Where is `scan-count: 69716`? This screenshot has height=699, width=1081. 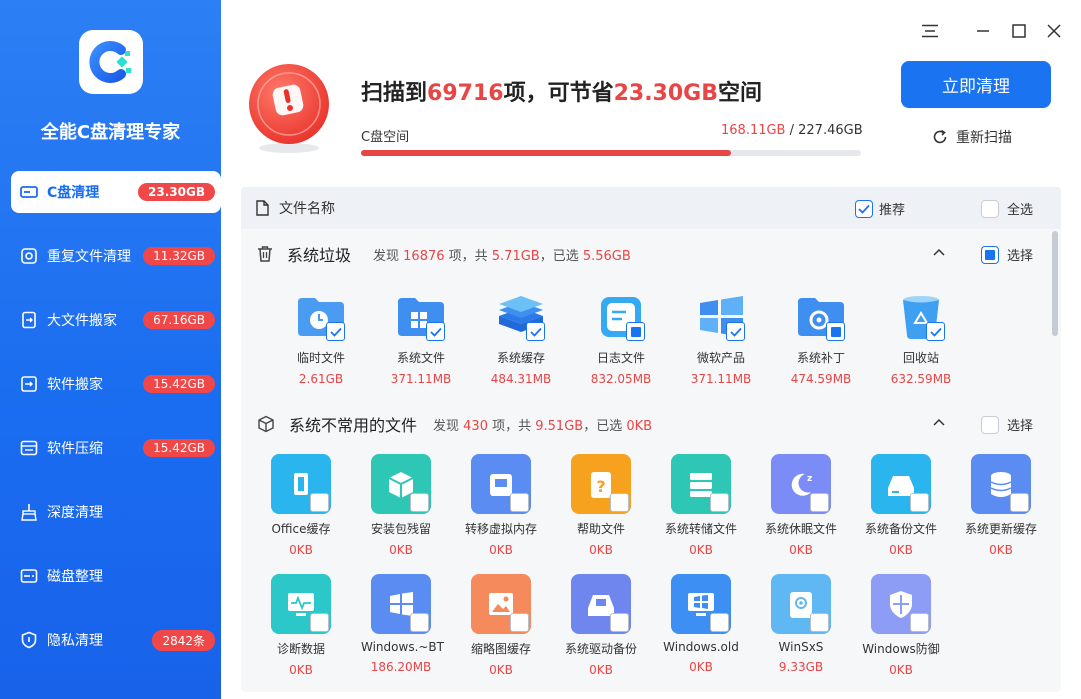 scan-count: 69716 is located at coordinates (465, 93).